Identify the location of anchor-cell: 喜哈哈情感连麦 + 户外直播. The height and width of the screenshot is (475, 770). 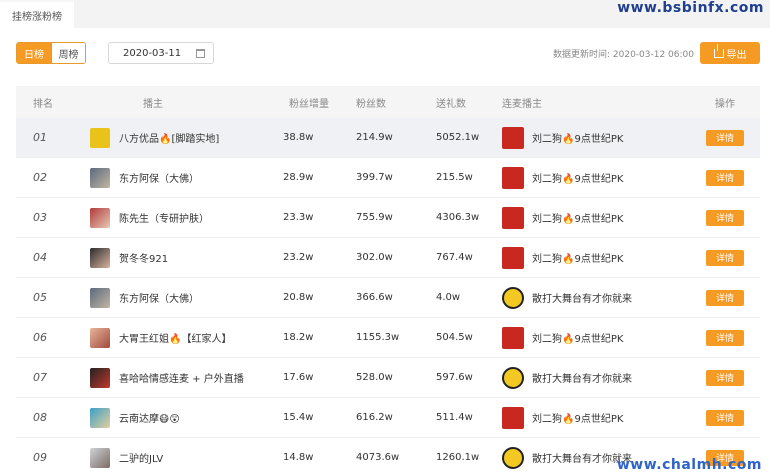
(175, 377).